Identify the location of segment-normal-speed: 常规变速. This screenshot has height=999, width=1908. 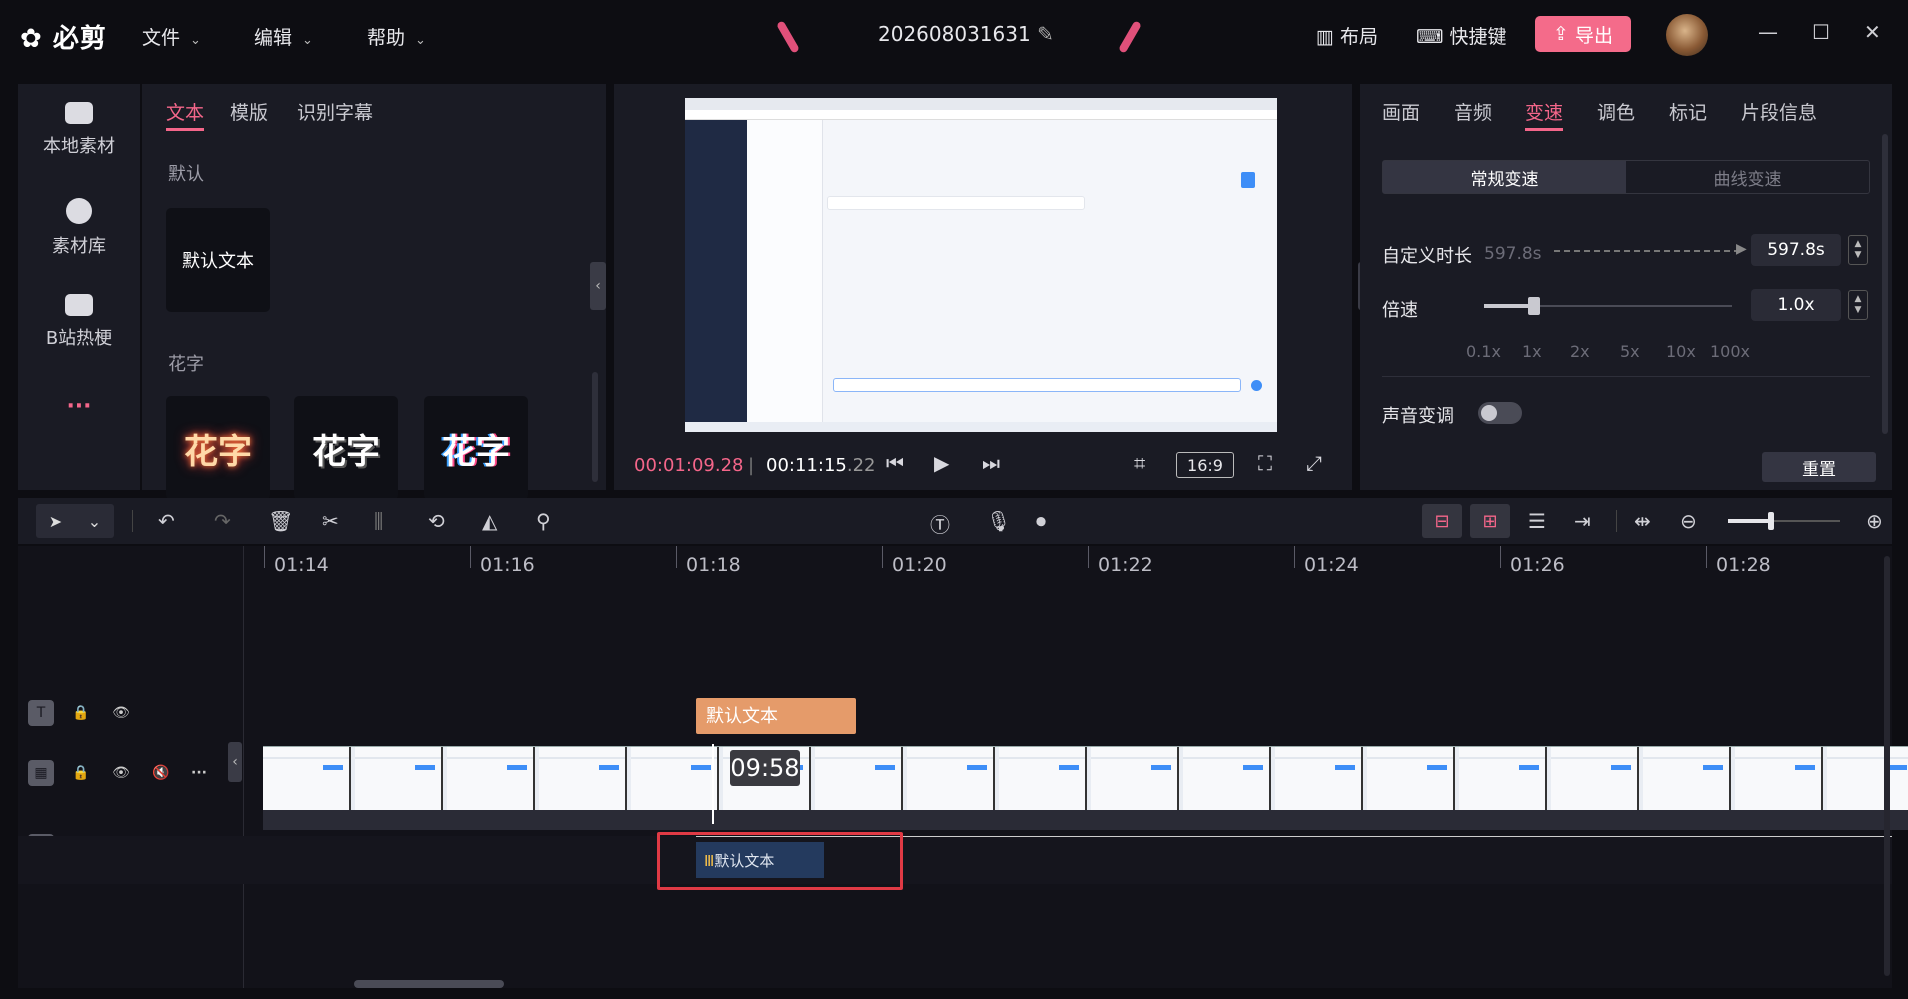
(1504, 177).